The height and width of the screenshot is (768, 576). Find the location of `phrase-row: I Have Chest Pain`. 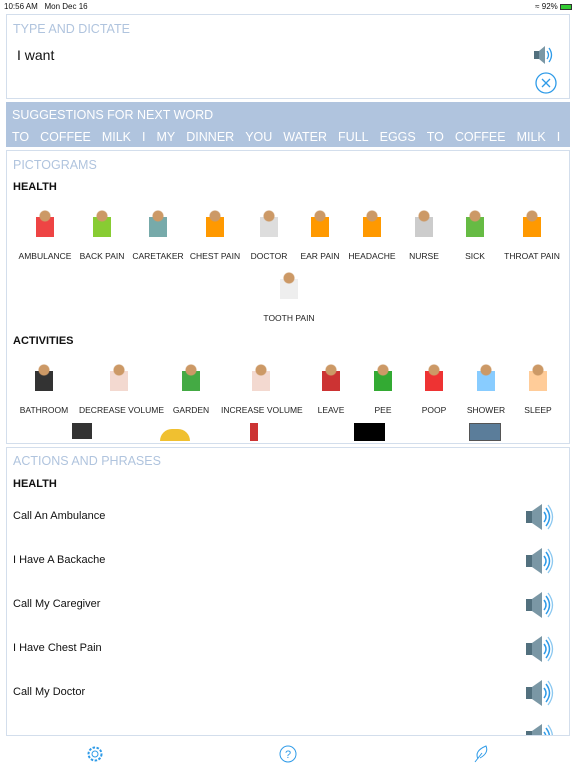

phrase-row: I Have Chest Pain is located at coordinates (288, 650).